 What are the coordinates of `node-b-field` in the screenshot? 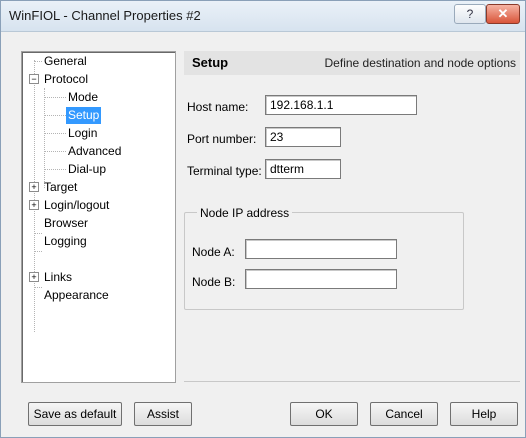 It's located at (321, 279).